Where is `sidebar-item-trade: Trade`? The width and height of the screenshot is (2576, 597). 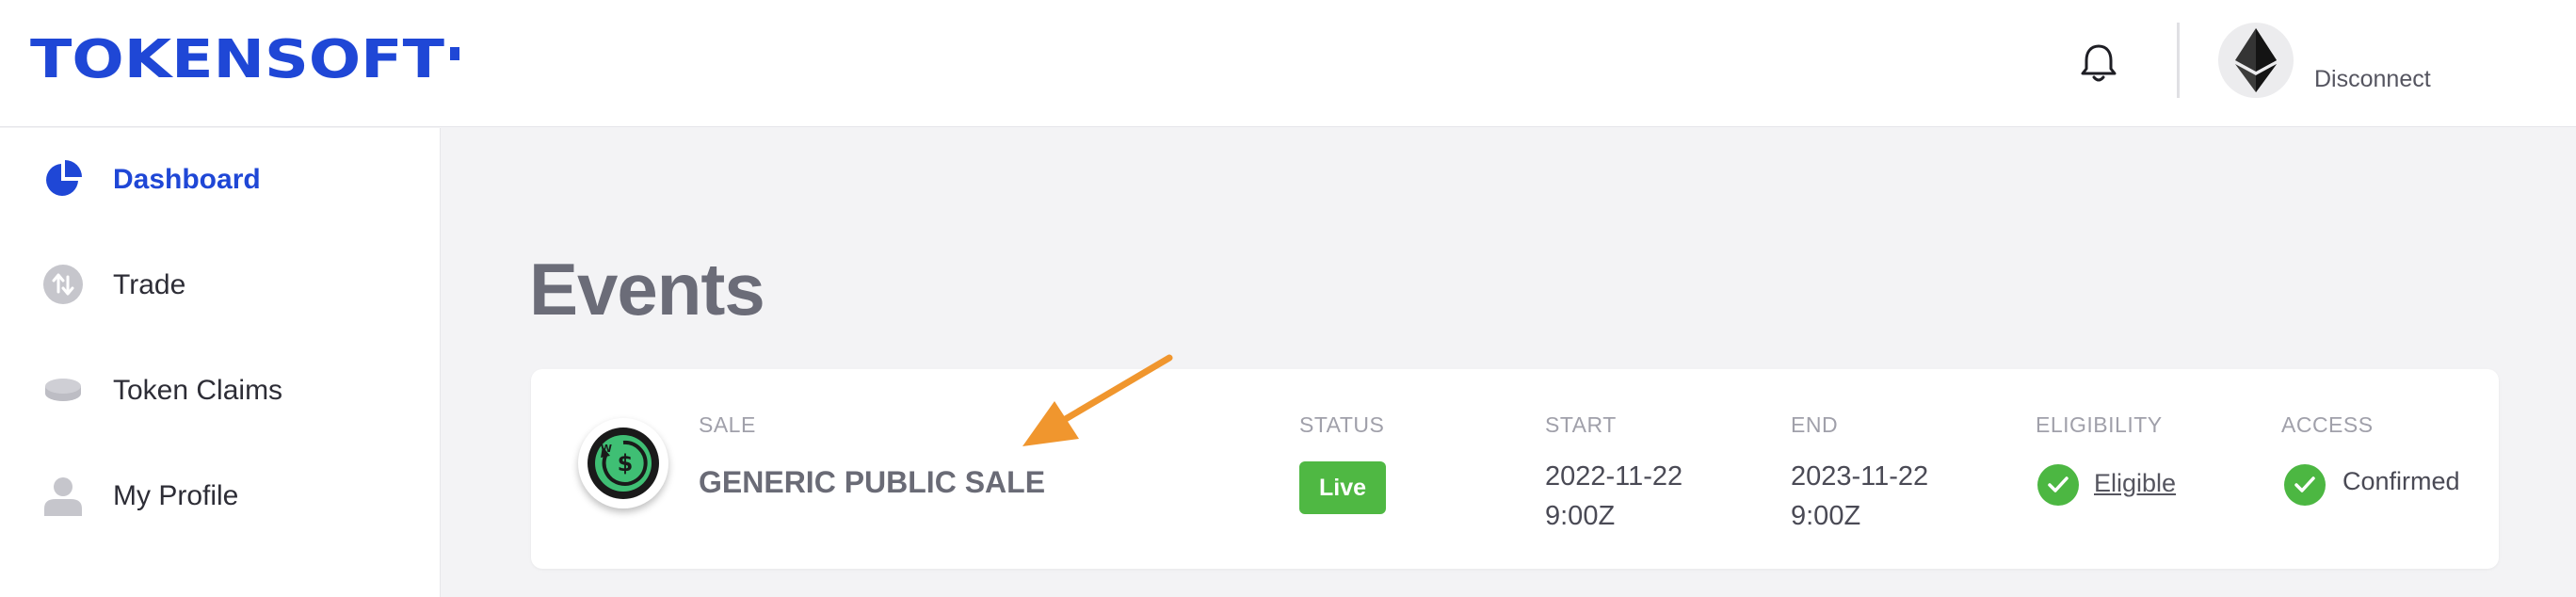
sidebar-item-trade: Trade is located at coordinates (220, 284).